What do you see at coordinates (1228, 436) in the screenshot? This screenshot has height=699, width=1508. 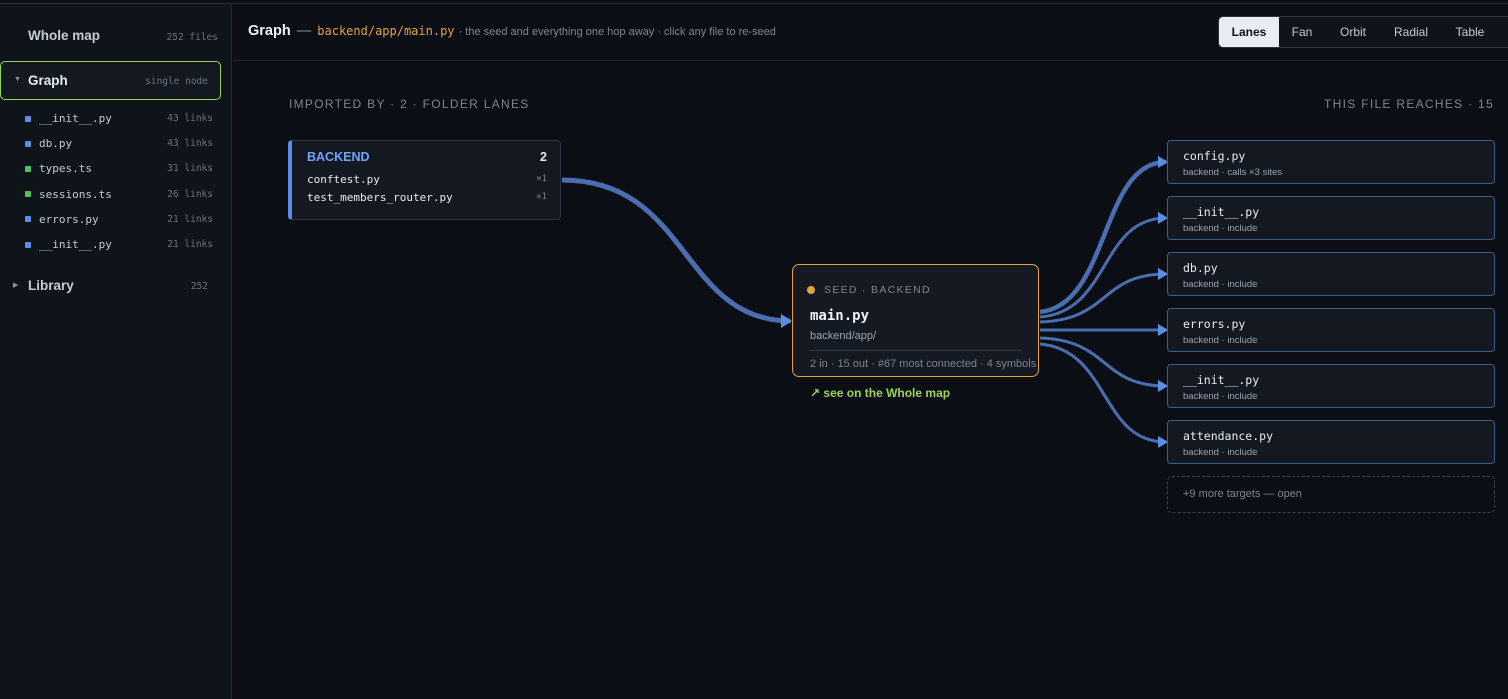 I see `target-name: attendance.py` at bounding box center [1228, 436].